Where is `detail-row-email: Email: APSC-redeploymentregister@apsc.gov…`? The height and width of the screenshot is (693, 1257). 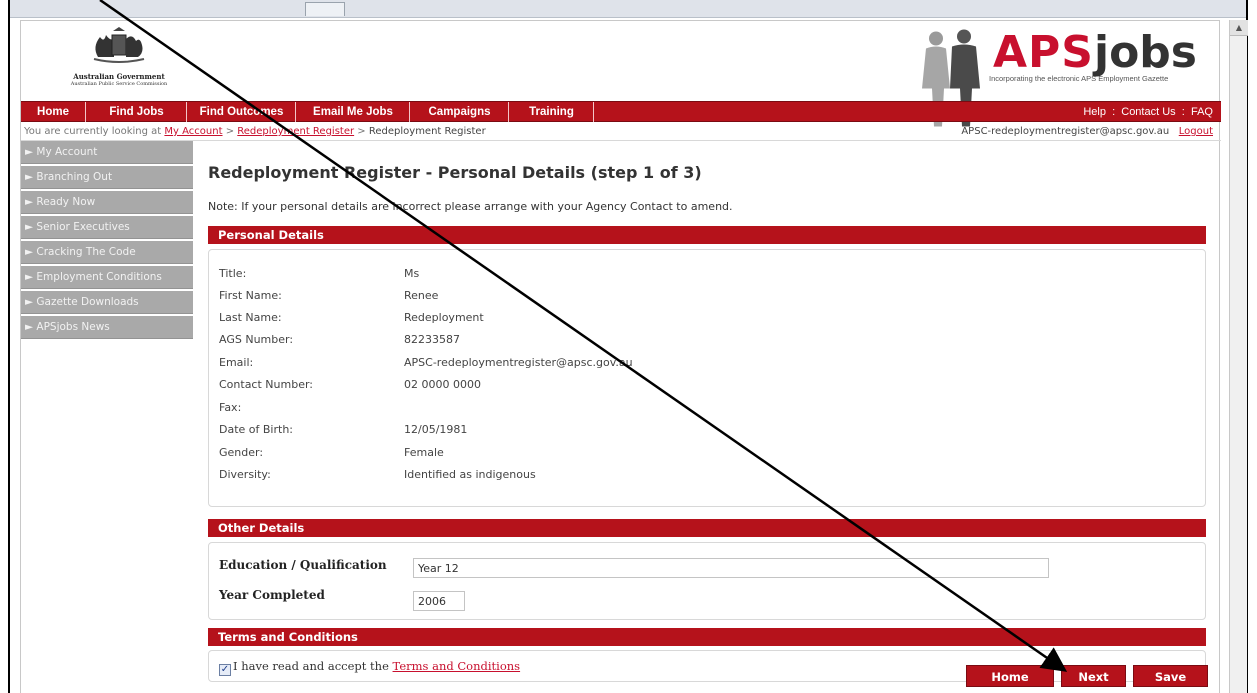
detail-row-email: Email: APSC-redeploymentregister@apsc.gov… is located at coordinates (426, 362).